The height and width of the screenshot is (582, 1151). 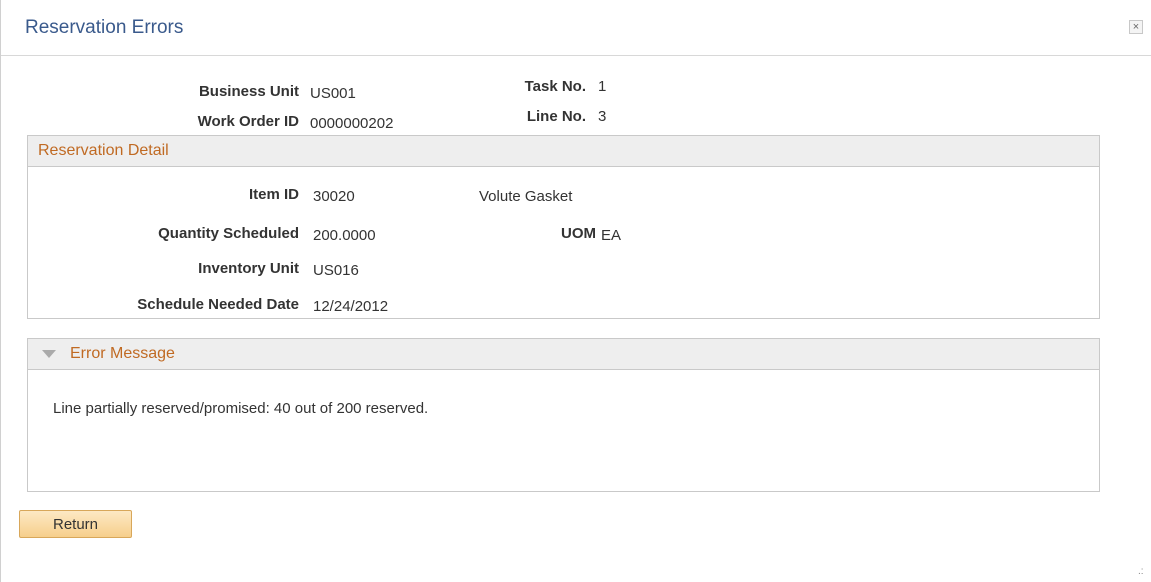 I want to click on item-description: Volute Gasket, so click(x=526, y=196).